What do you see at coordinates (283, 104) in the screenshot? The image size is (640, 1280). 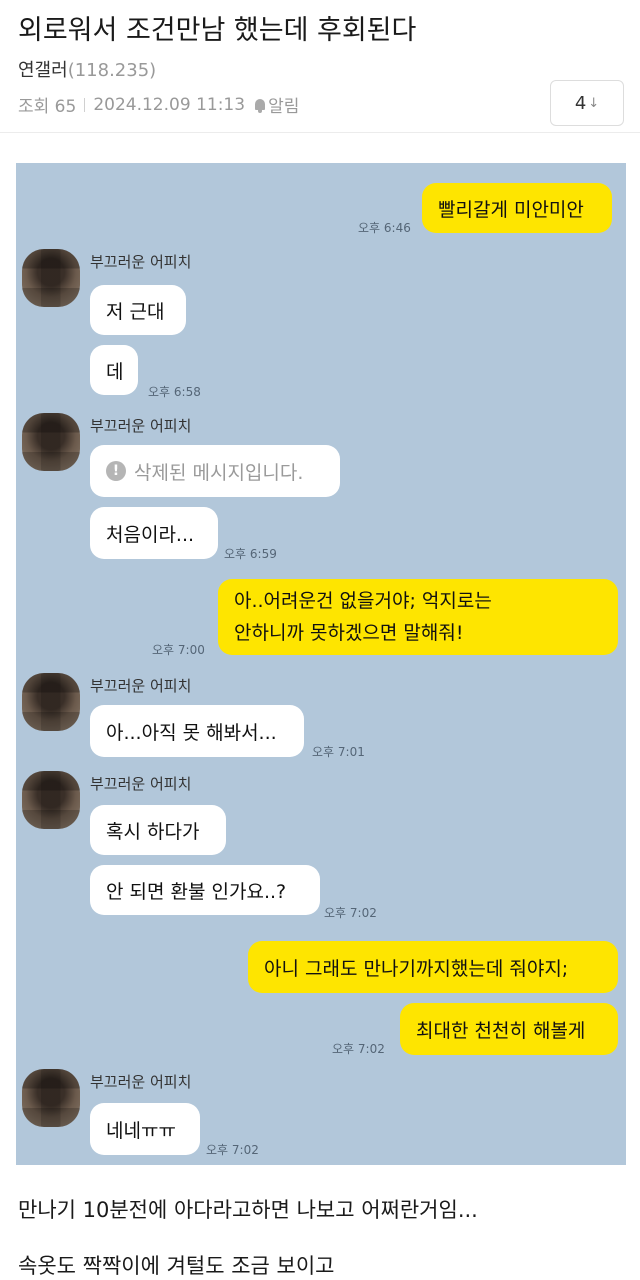 I see `alert-label: 알림` at bounding box center [283, 104].